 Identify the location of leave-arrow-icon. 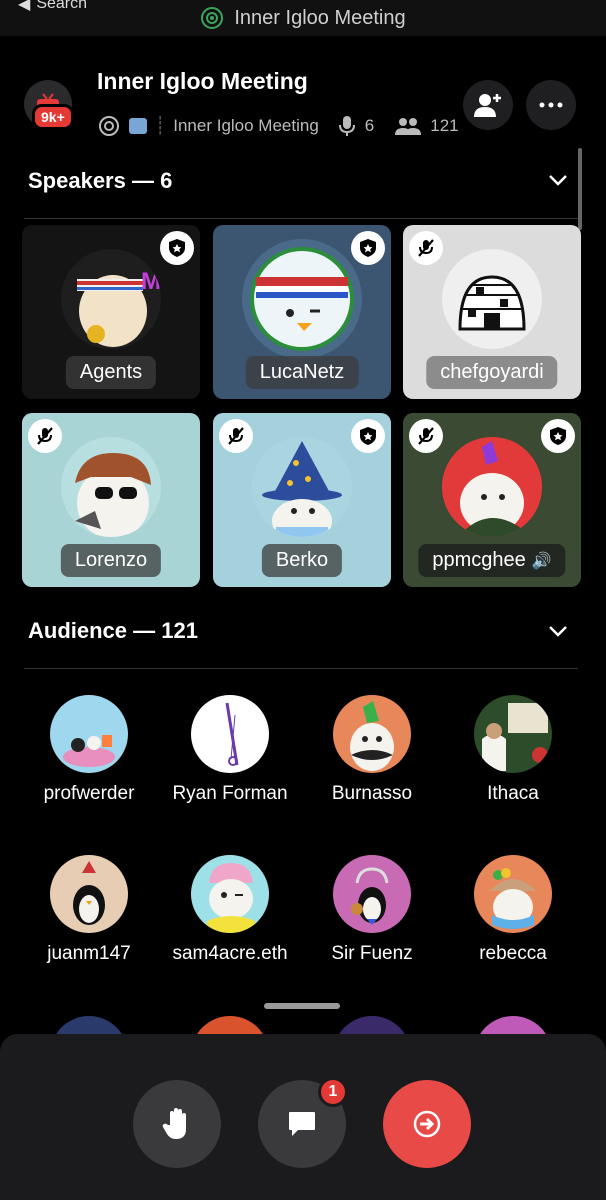
(427, 1124).